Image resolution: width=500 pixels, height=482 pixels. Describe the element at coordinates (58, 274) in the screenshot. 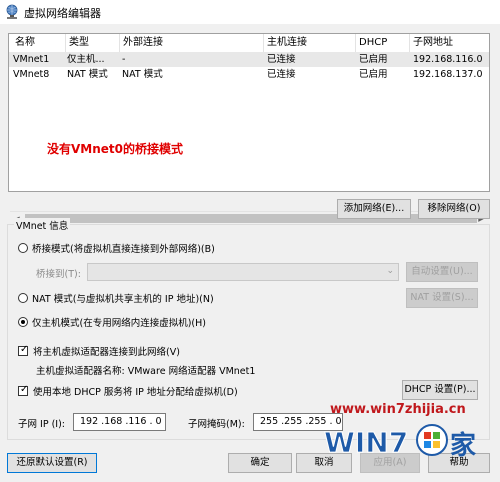

I see `bridged-to-label: 桥接到(T):` at that location.